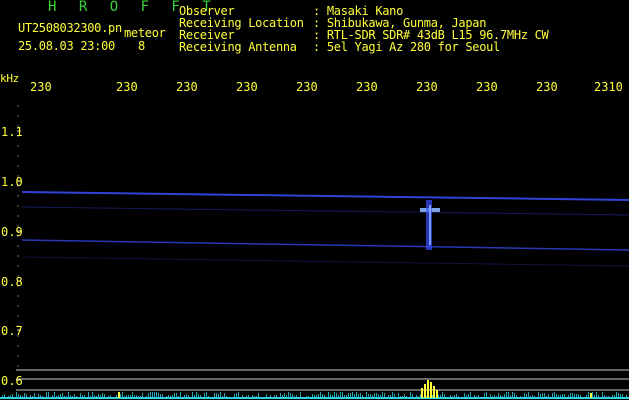 This screenshot has height=400, width=629. I want to click on signal-level-bars, so click(314, 389).